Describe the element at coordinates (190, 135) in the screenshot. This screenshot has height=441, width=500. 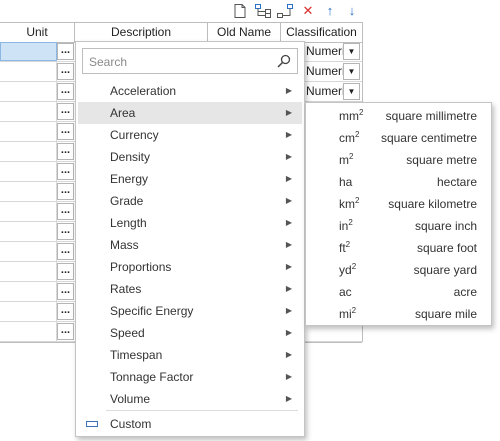
I see `menu-item-currency: Currency ▶` at that location.